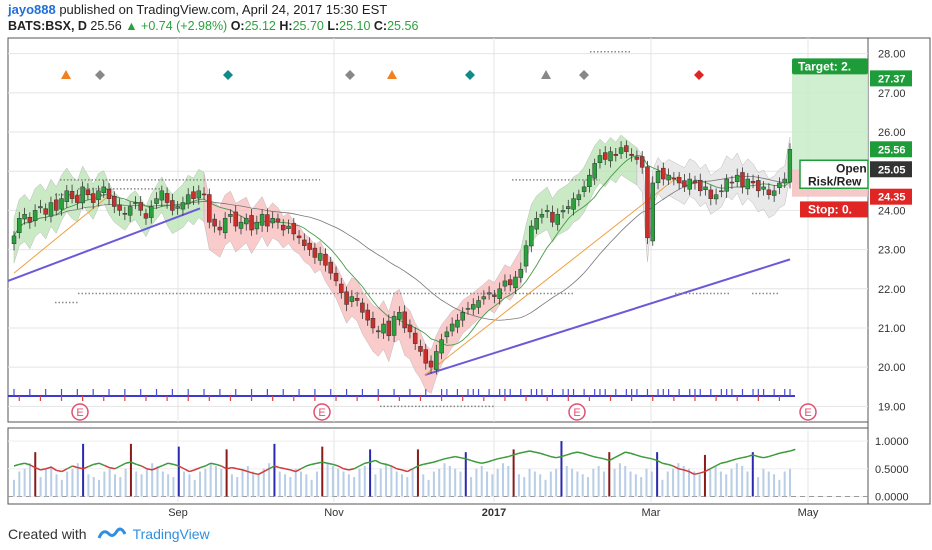 The width and height of the screenshot is (932, 550). Describe the element at coordinates (824, 66) in the screenshot. I see `target-label: Target: 2.` at that location.